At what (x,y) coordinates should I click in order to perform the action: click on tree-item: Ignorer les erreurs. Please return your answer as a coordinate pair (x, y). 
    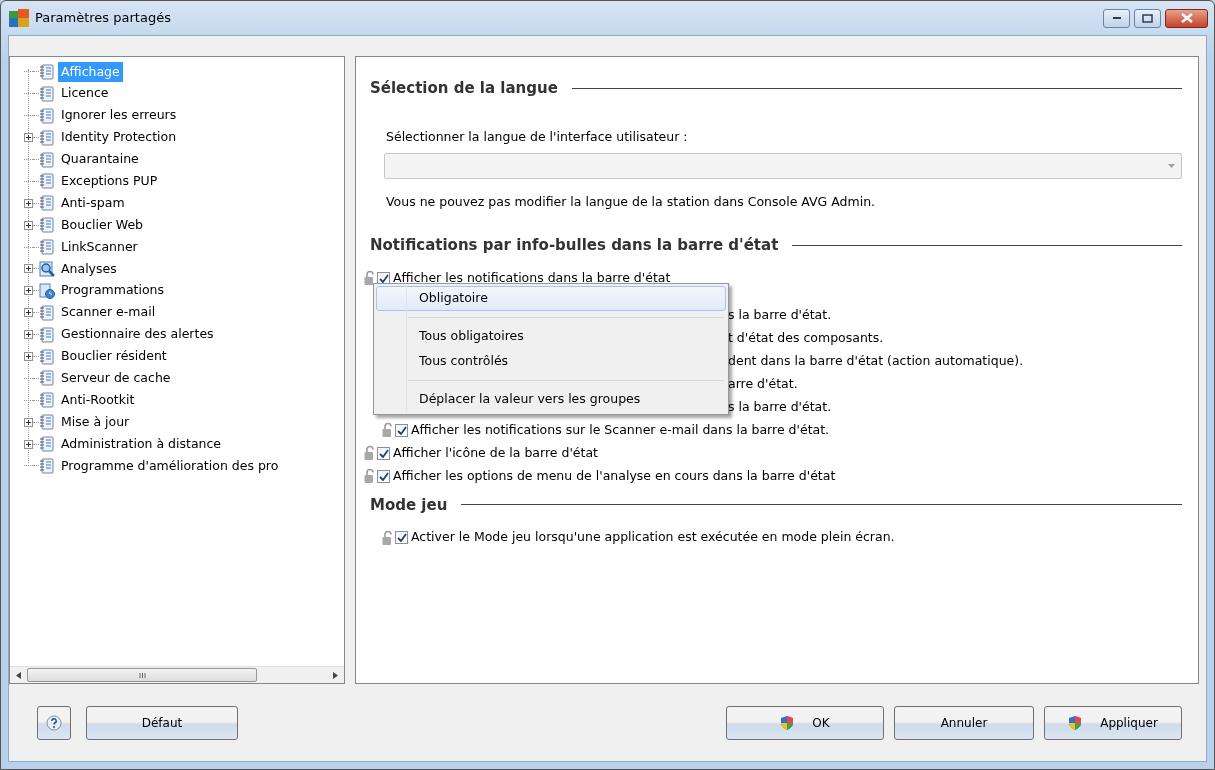
    Looking at the image, I should click on (119, 116).